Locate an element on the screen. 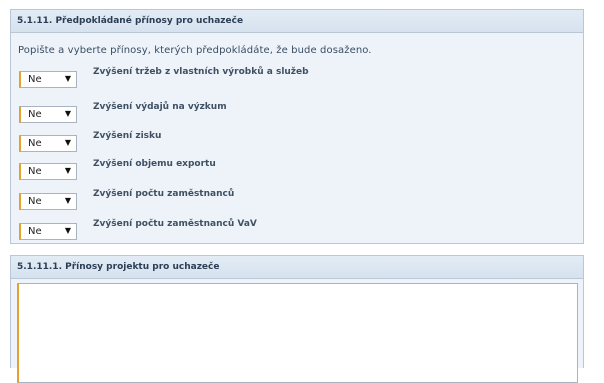 Image resolution: width=604 pixels, height=383 pixels. benefit-label: Zvýšení zisku is located at coordinates (127, 136).